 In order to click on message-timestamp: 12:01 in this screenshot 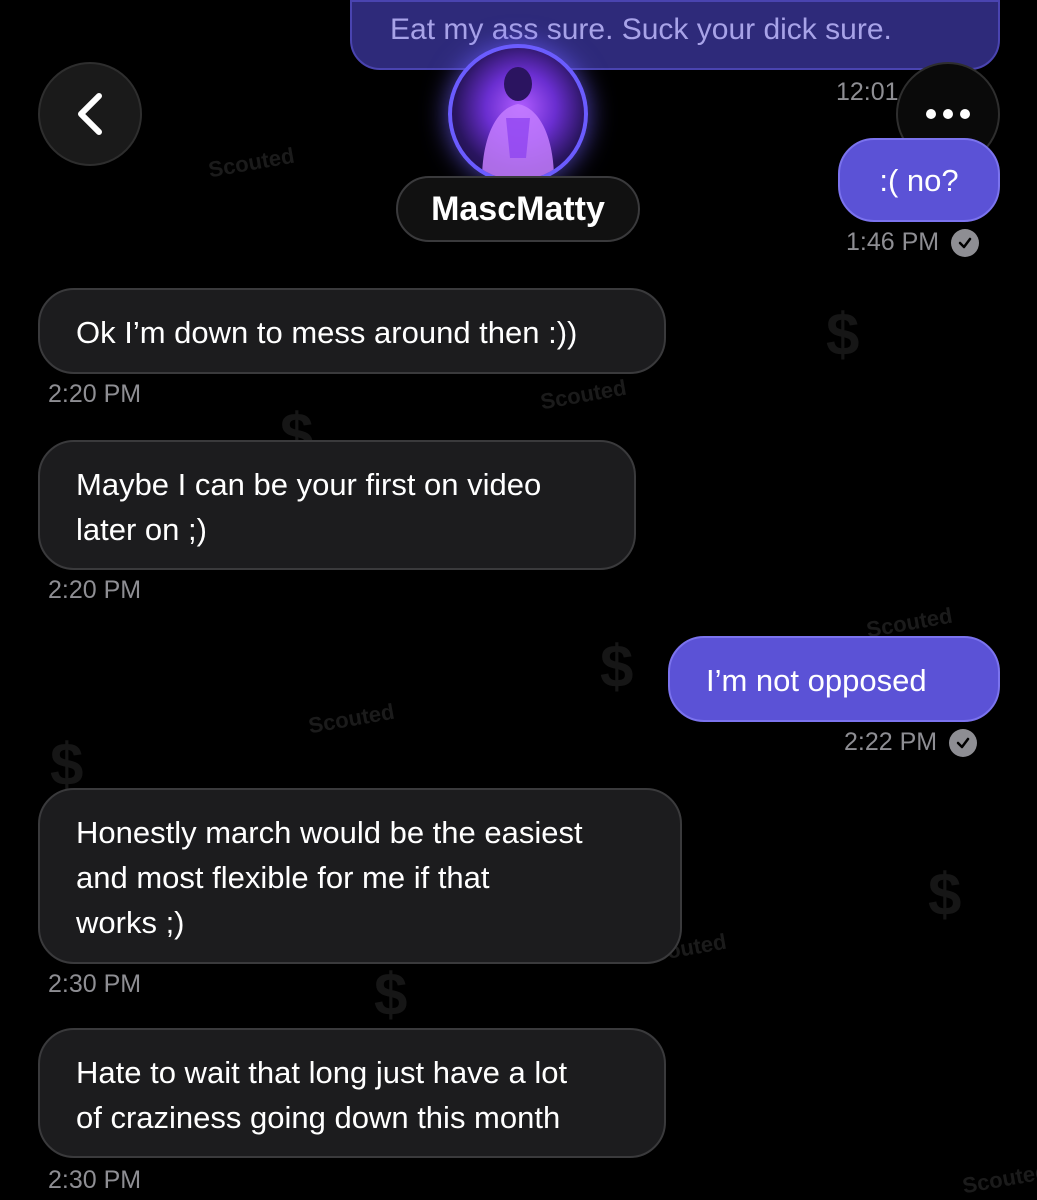, I will do `click(867, 92)`.